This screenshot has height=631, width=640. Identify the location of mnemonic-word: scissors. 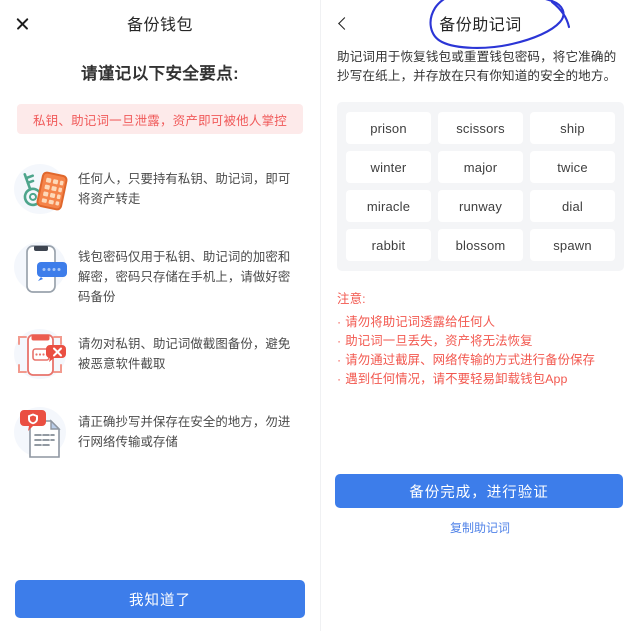
(480, 128).